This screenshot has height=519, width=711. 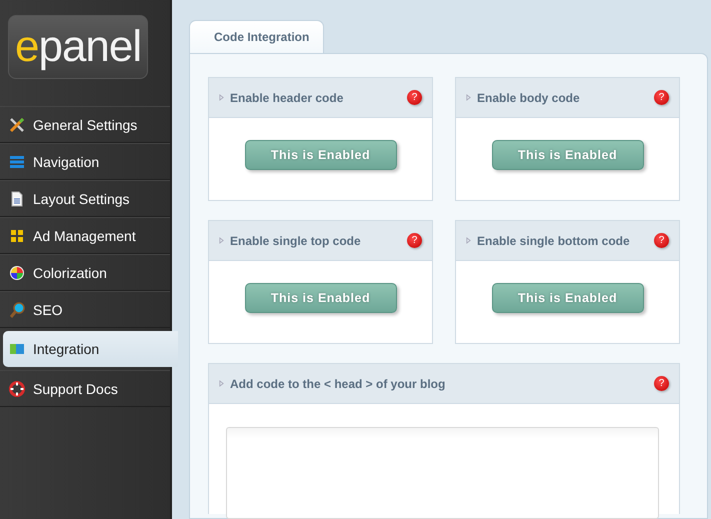 What do you see at coordinates (296, 241) in the screenshot?
I see `option-title: Enable single top code` at bounding box center [296, 241].